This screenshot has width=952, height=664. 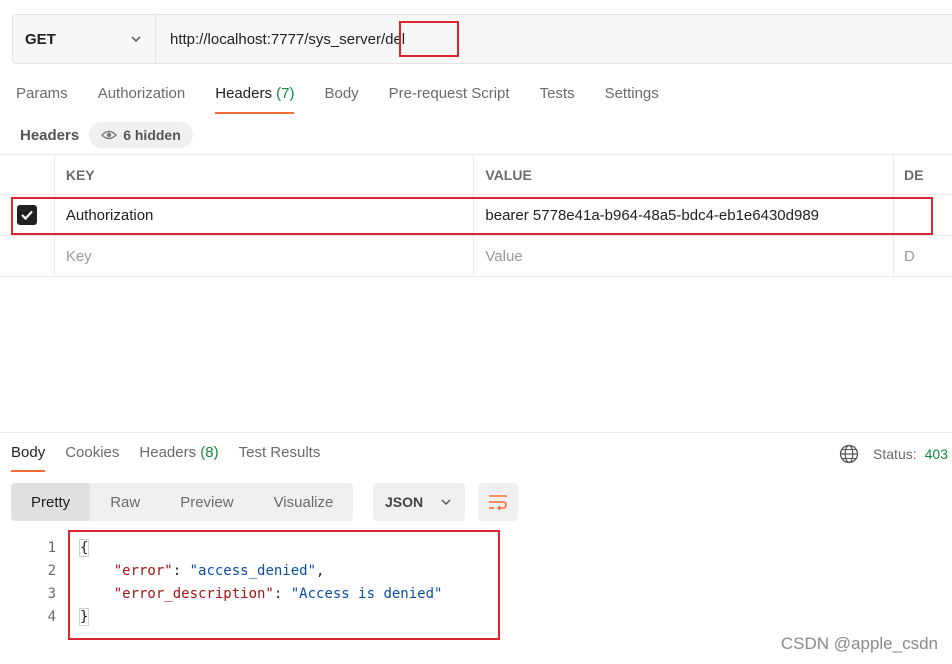 What do you see at coordinates (51, 570) in the screenshot?
I see `line-number: 2` at bounding box center [51, 570].